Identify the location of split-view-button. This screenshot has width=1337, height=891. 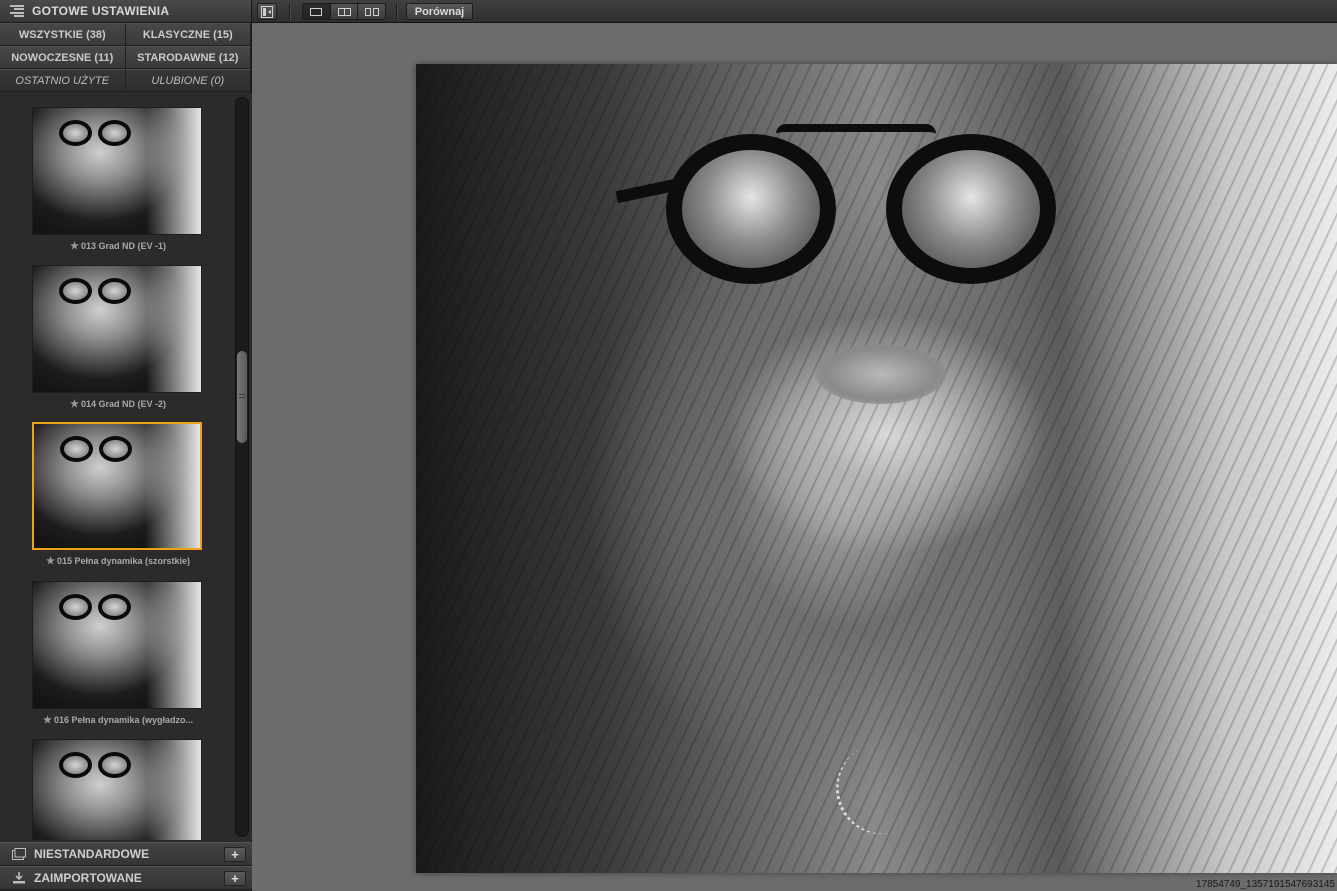
(344, 11).